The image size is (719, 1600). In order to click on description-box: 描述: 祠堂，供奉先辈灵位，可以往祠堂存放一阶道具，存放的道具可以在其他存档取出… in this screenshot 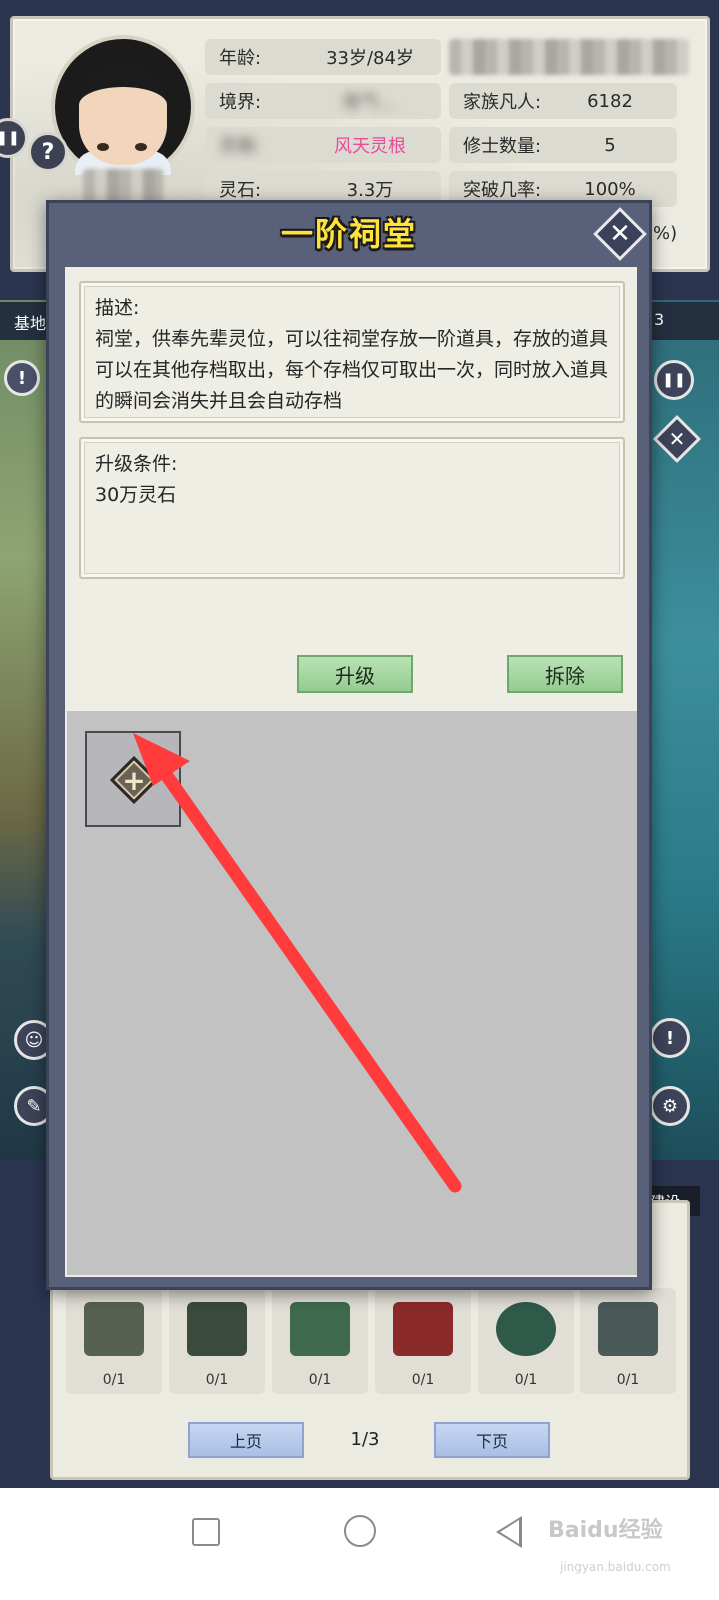, I will do `click(352, 352)`.